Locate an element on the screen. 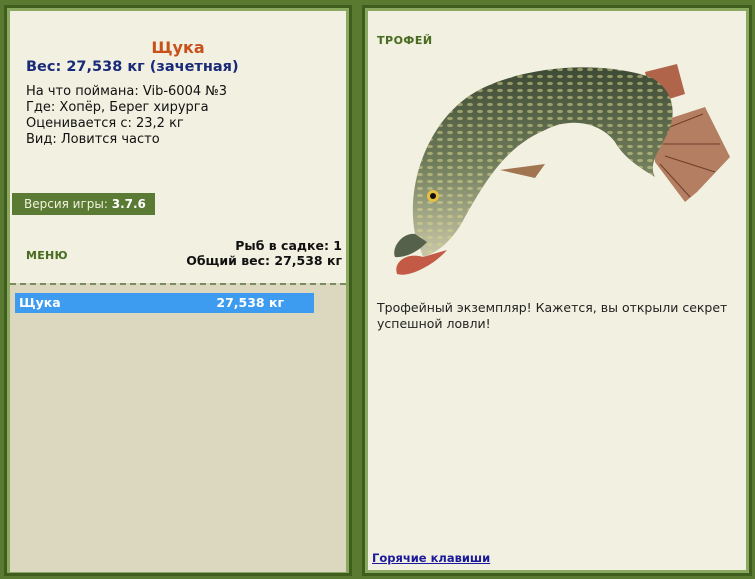 This screenshot has width=755, height=579. fish-name: Щука is located at coordinates (178, 47).